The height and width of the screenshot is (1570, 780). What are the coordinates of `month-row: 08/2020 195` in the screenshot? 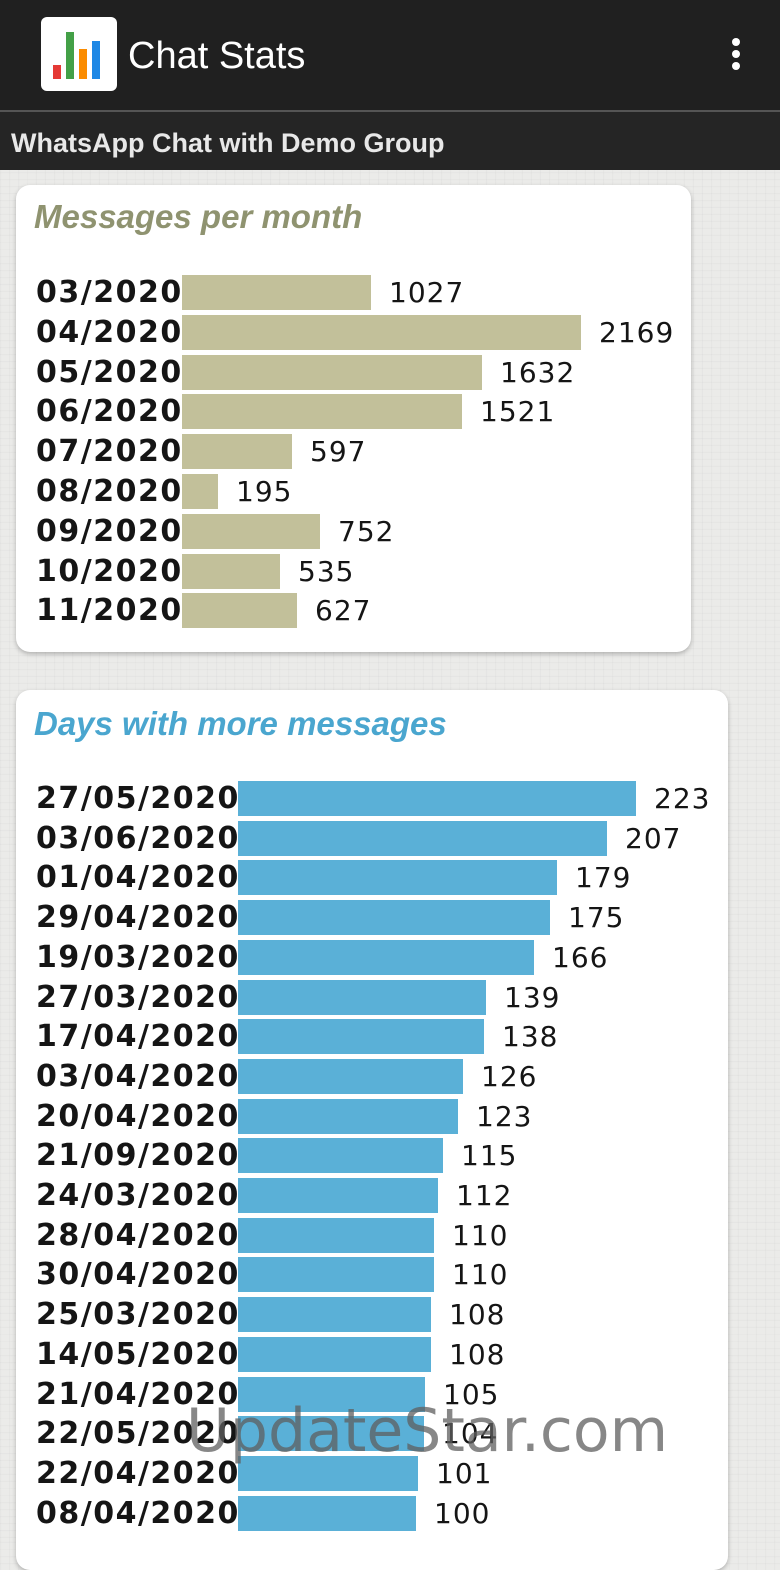 It's located at (363, 492).